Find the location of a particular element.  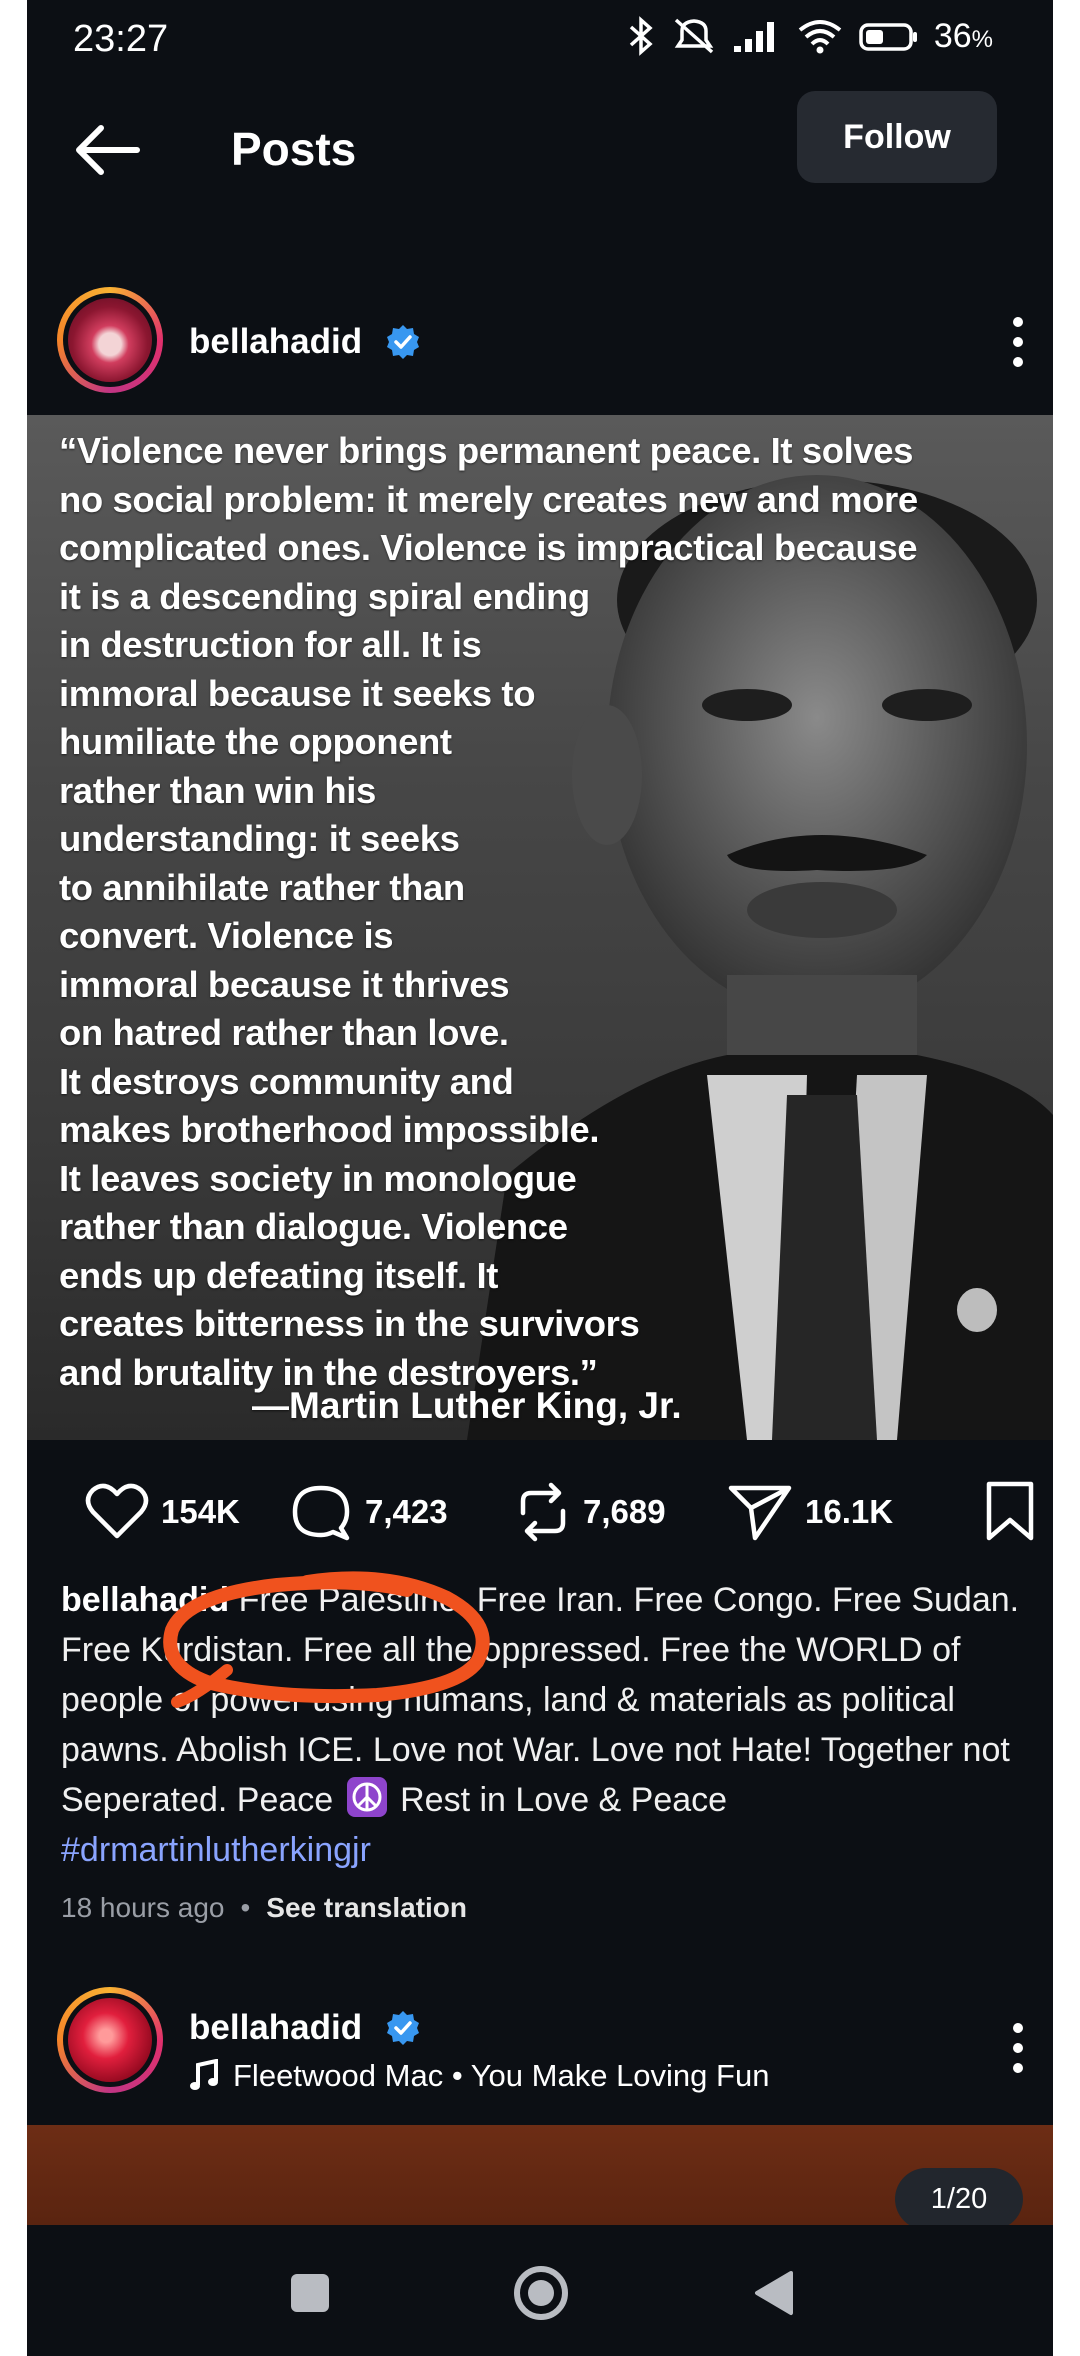

back-triangle-icon is located at coordinates (774, 2293).